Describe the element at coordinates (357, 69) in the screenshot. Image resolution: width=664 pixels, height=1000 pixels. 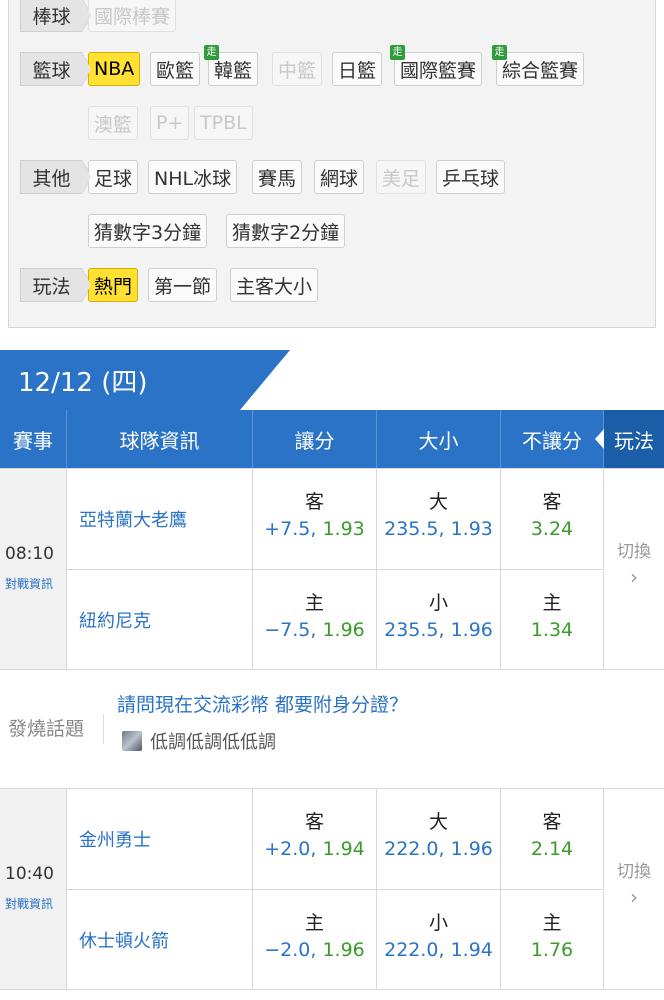
I see `chip-japan-basketball: 日籃` at that location.